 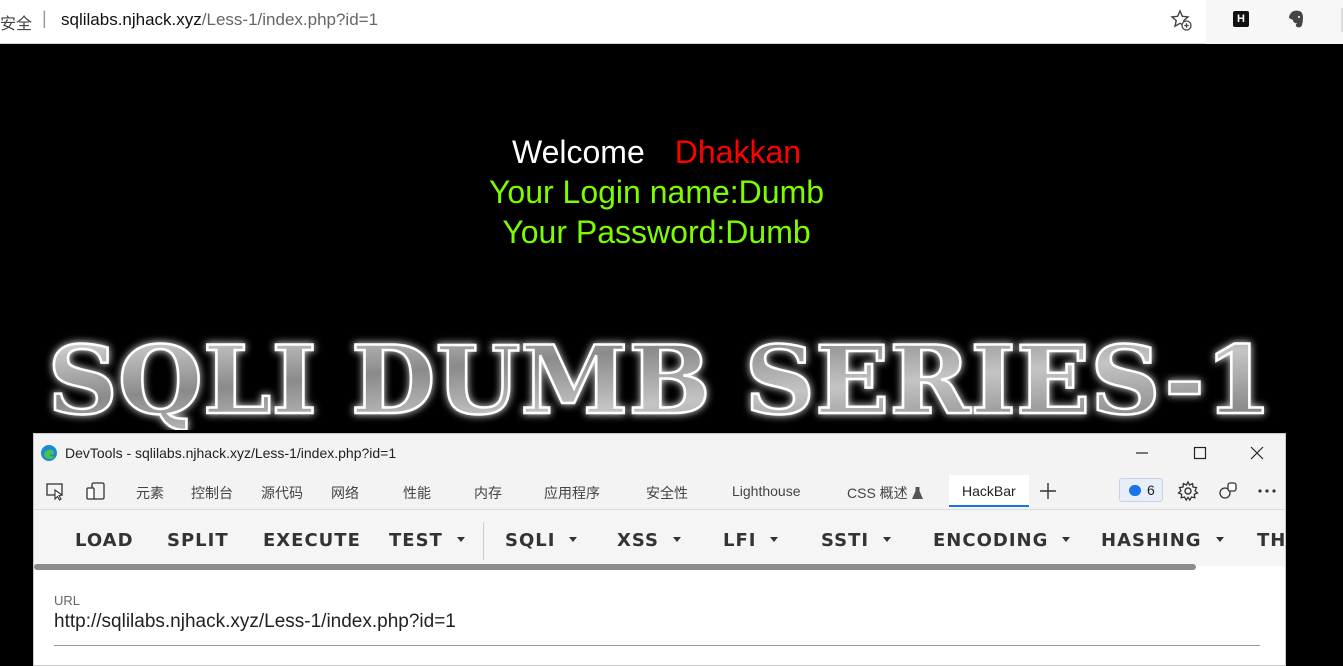 What do you see at coordinates (1048, 491) in the screenshot?
I see `add-tab-icon` at bounding box center [1048, 491].